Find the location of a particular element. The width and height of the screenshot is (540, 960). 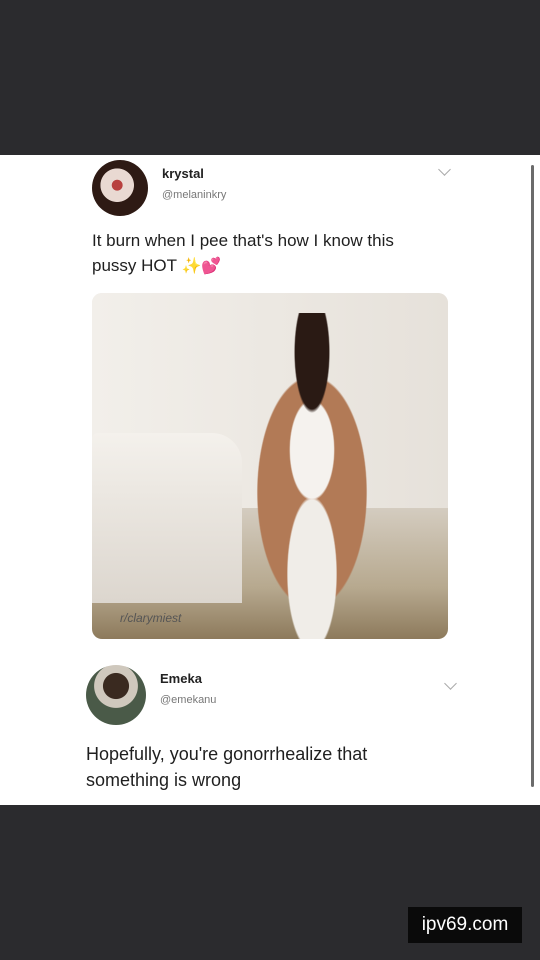

author-info: Emeka @emekanu is located at coordinates (188, 688).